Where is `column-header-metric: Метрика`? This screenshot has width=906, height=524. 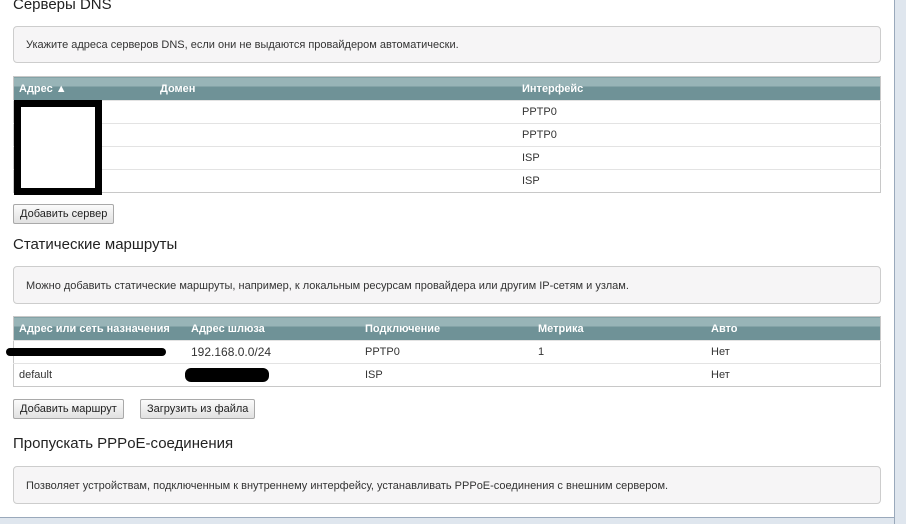 column-header-metric: Метрика is located at coordinates (619, 328).